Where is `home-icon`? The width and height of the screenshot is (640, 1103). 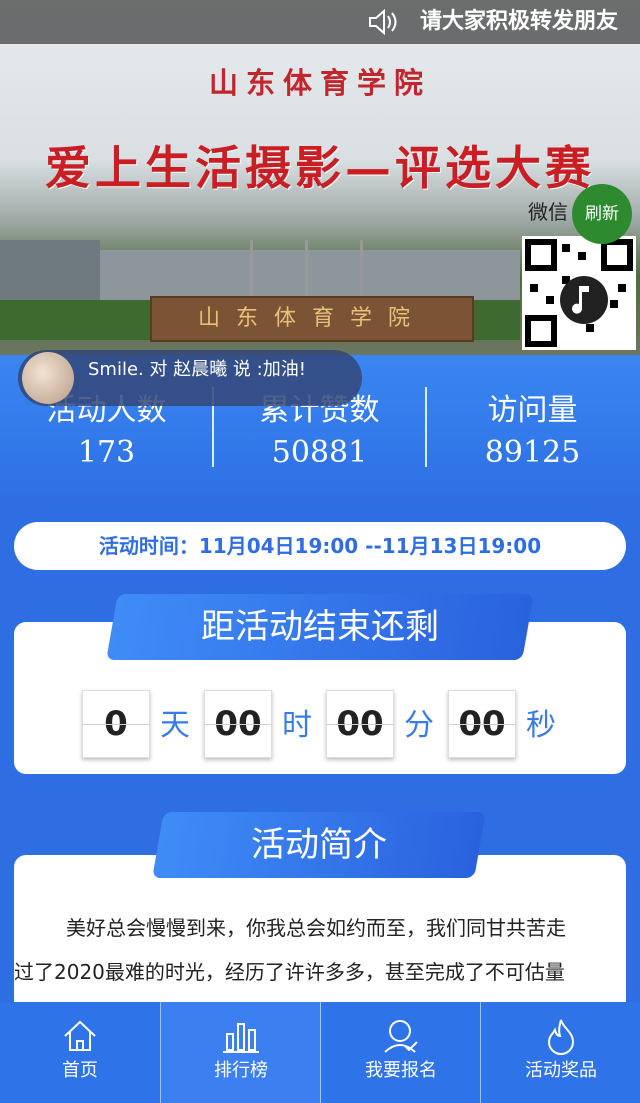 home-icon is located at coordinates (80, 1035).